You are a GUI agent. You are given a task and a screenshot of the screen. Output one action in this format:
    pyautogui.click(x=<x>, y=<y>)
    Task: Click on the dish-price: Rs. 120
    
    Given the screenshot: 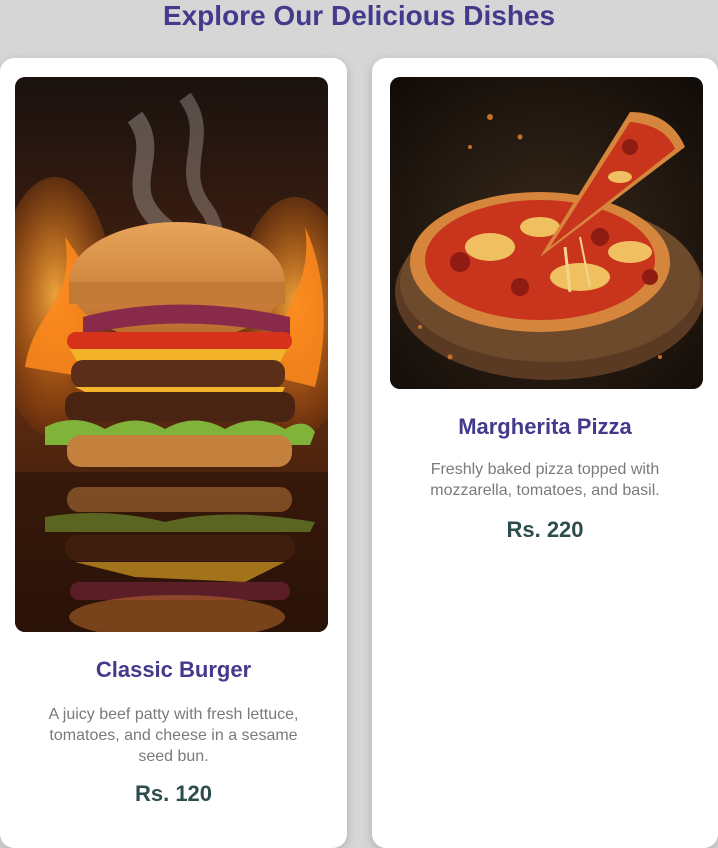 What is the action you would take?
    pyautogui.click(x=173, y=793)
    